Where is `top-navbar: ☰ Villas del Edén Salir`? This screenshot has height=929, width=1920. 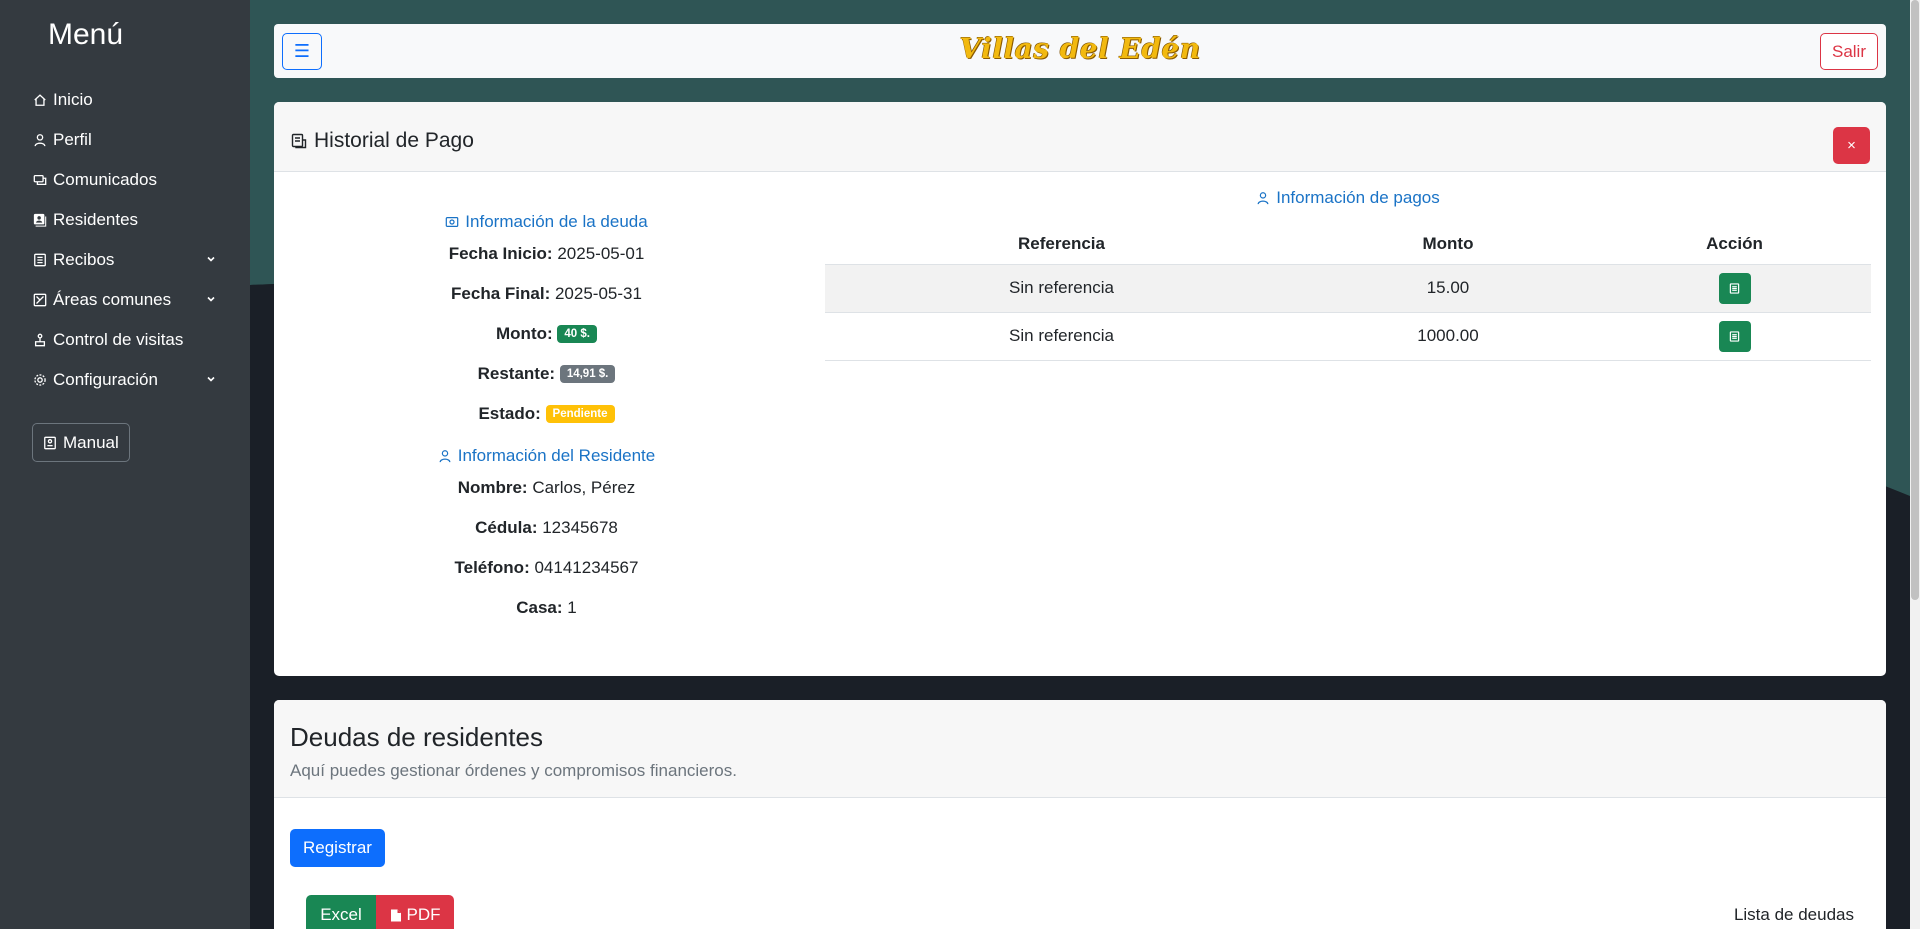
top-navbar: ☰ Villas del Edén Salir is located at coordinates (1080, 51).